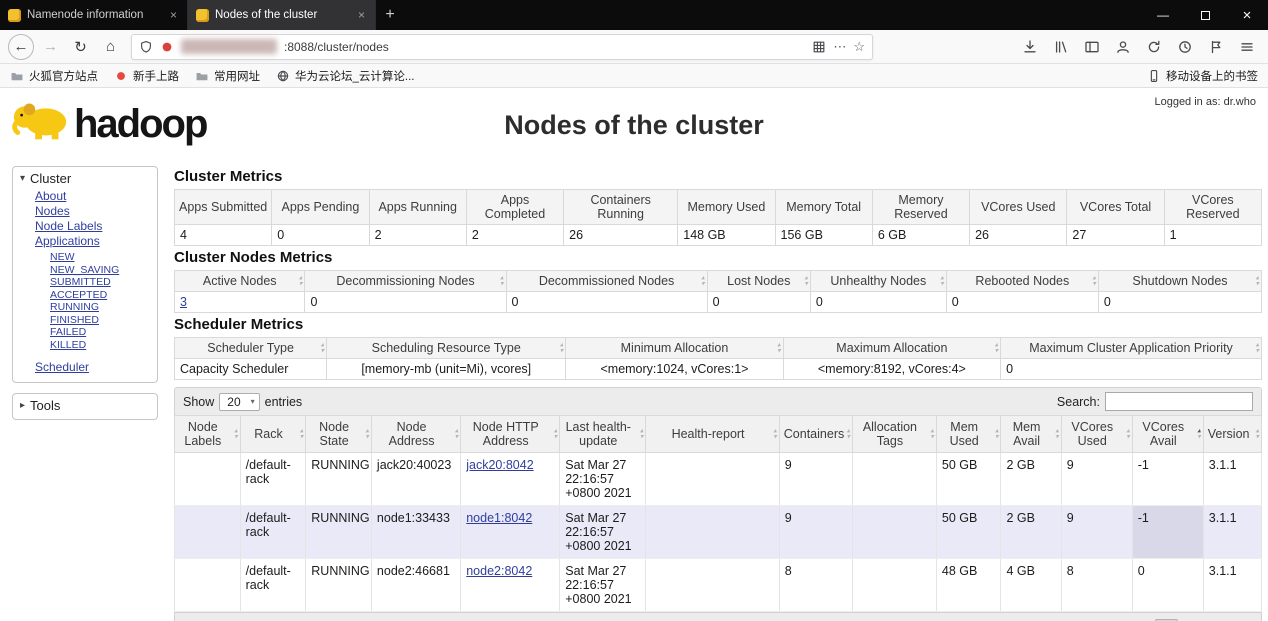  I want to click on col-shutdown-nodes: Shutdown Nodes ▴ ▾, so click(1180, 281).